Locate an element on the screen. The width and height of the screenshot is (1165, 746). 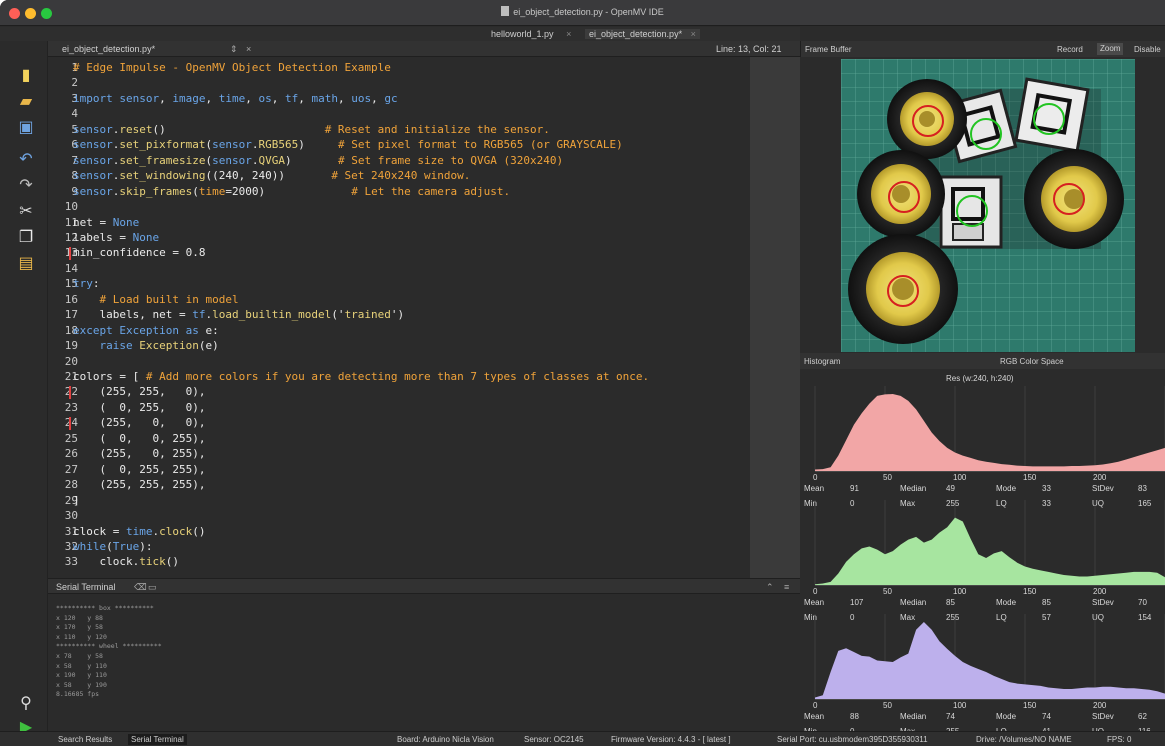
copy-icon: ❐ is located at coordinates (26, 237).